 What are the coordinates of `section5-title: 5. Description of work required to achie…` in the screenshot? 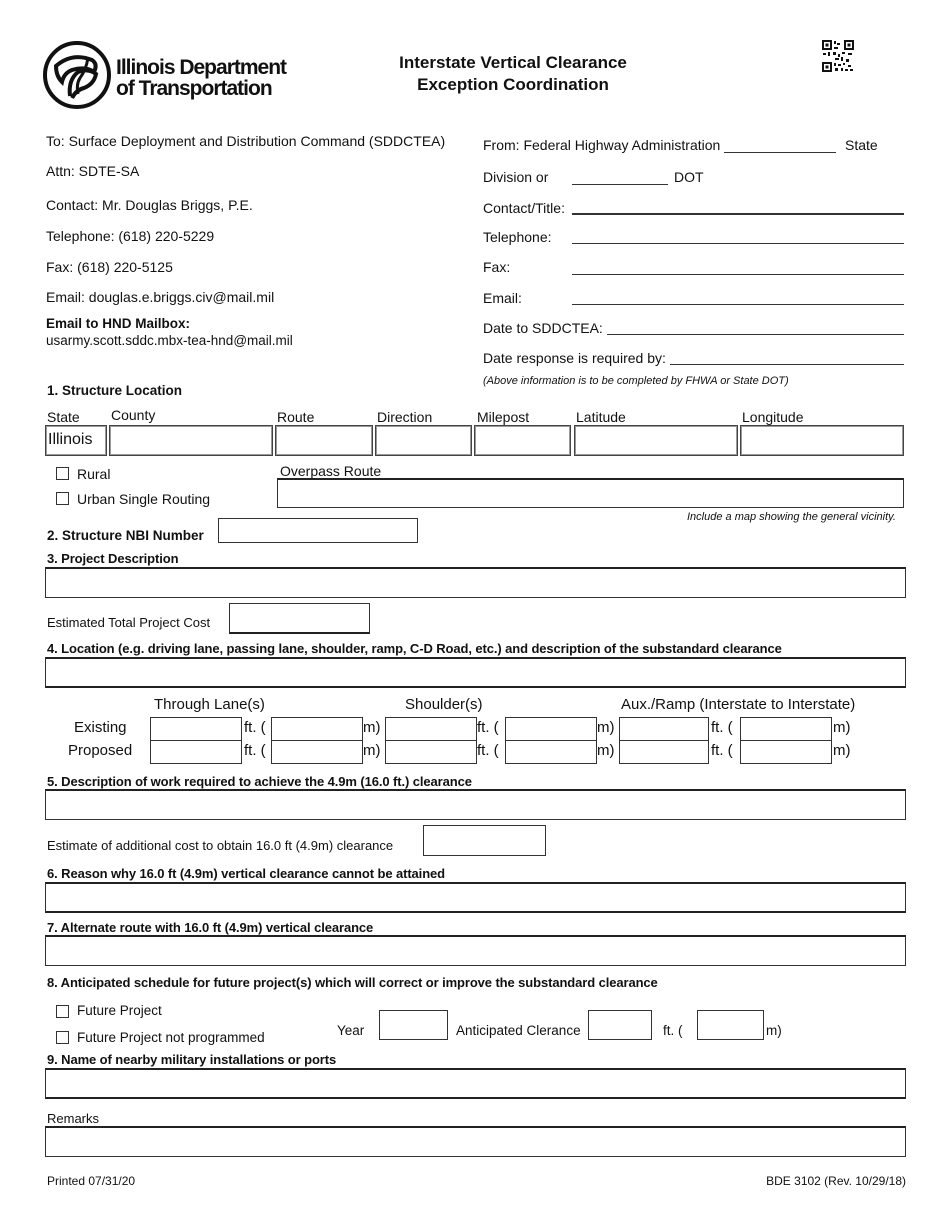 It's located at (259, 781).